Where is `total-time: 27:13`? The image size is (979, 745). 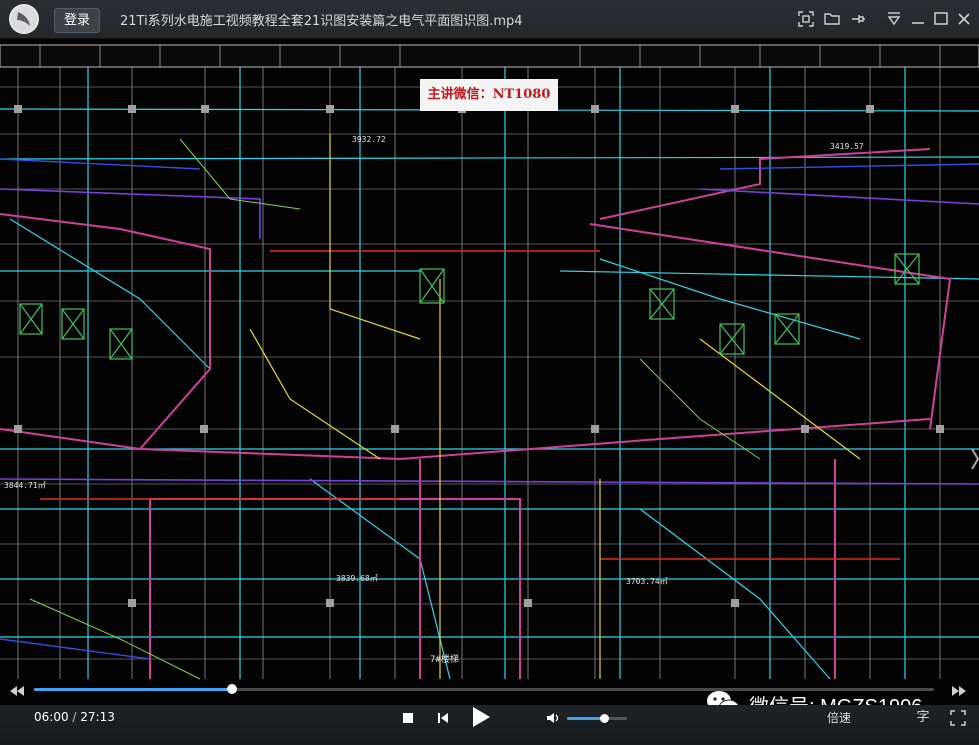
total-time: 27:13 is located at coordinates (97, 717).